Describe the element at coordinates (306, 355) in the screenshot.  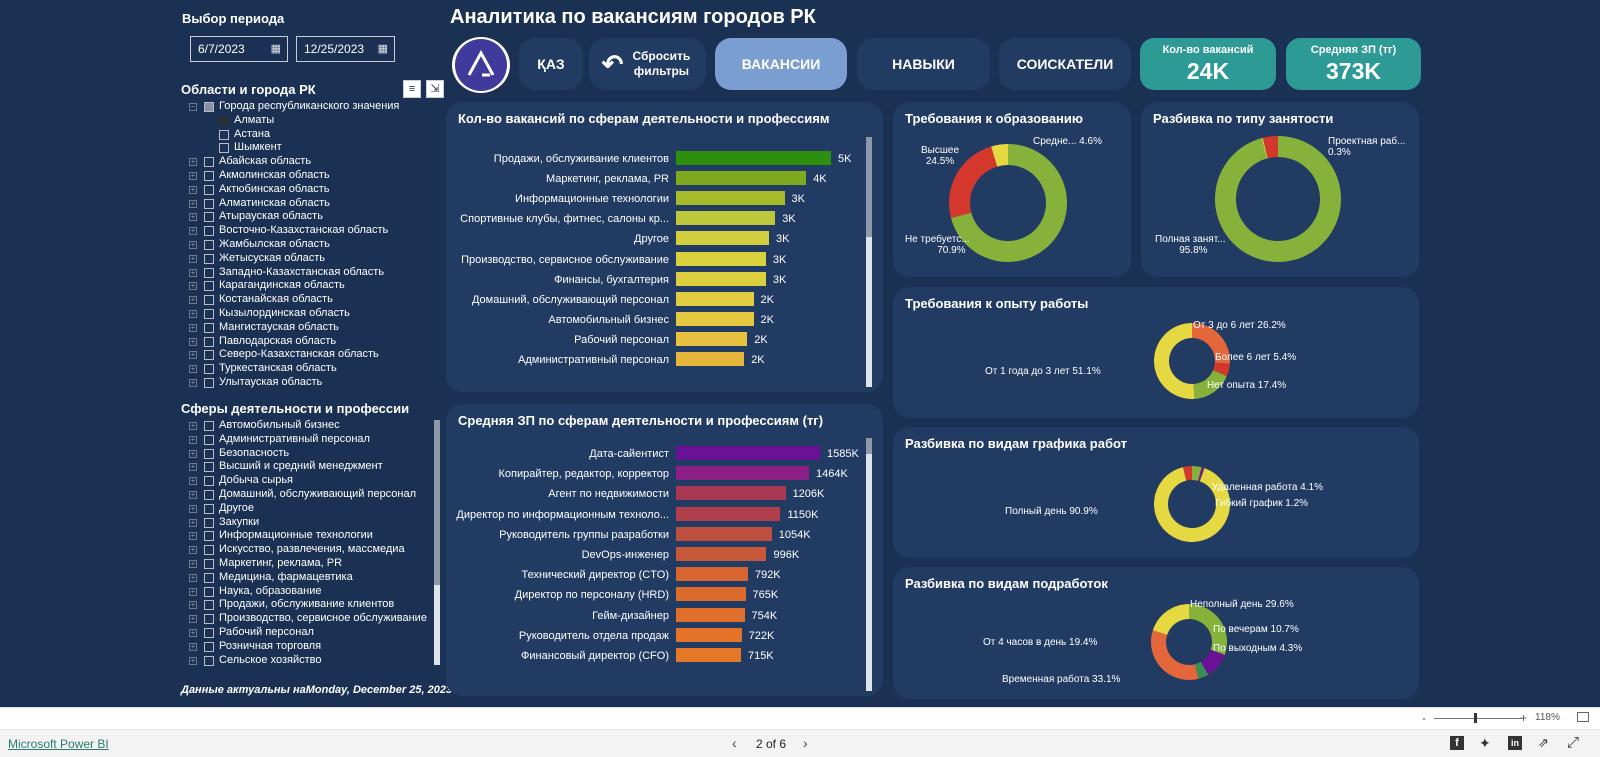
I see `region-item: + Северо-Казахстанская область` at that location.